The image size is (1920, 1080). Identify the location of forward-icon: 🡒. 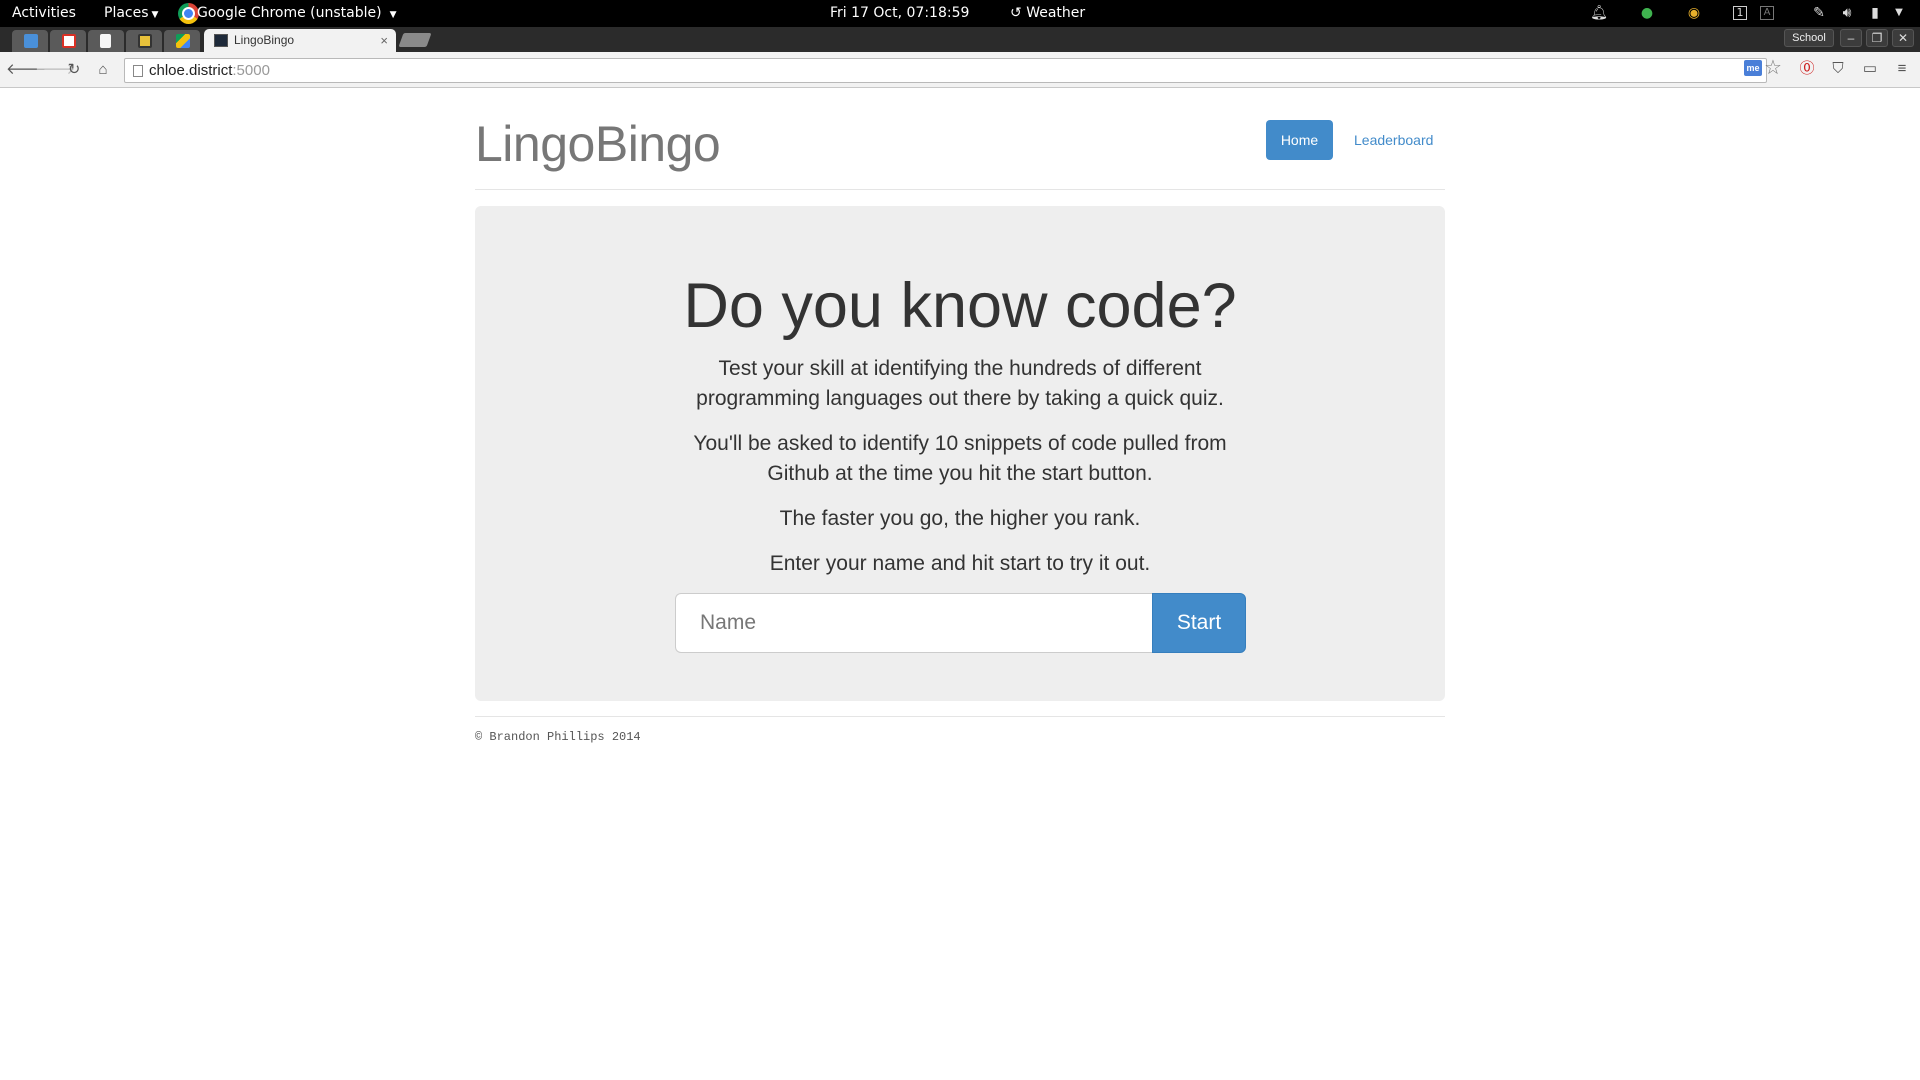
(55, 70).